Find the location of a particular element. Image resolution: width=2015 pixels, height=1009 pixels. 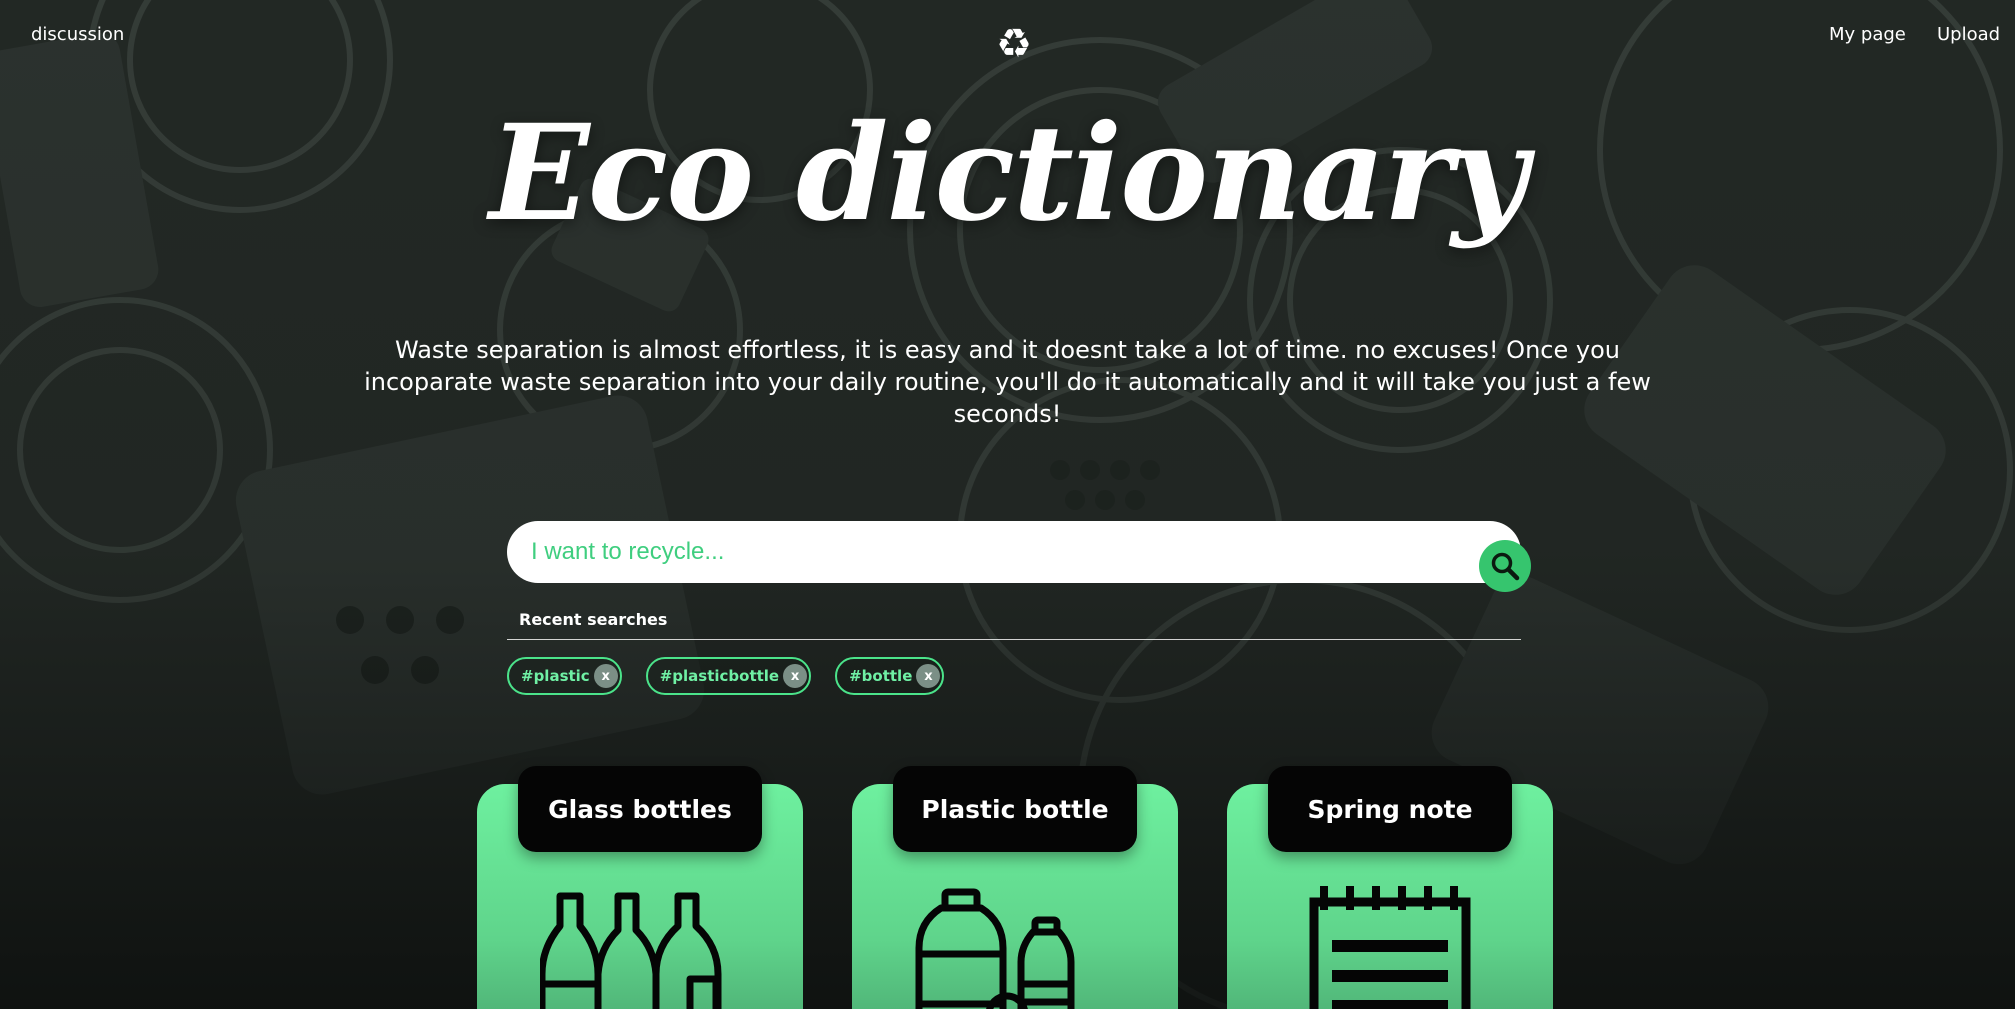

top-nav: discussion ♻ My page Upload is located at coordinates (1007, 36).